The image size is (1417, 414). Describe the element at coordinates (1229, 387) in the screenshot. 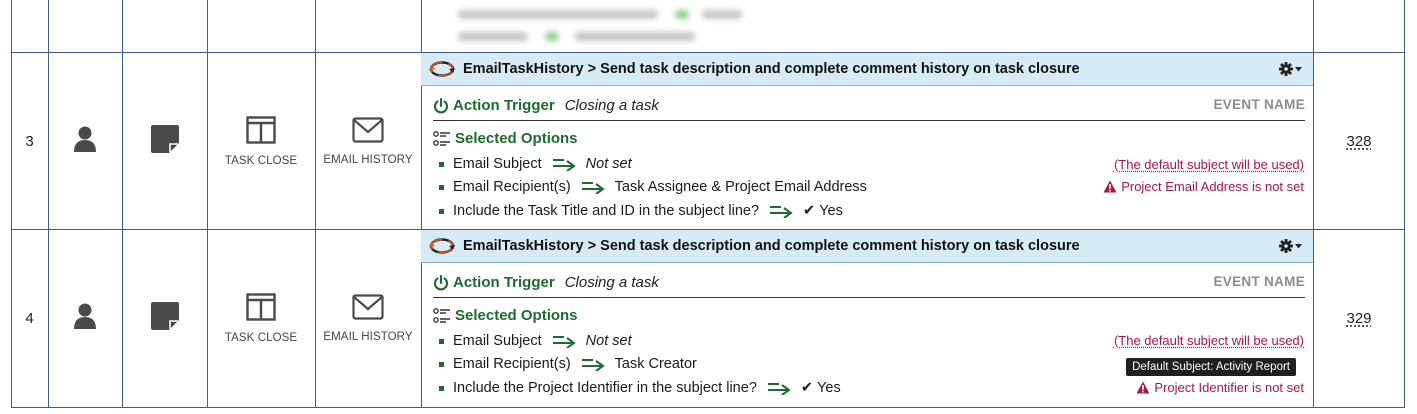

I see `warning-text: Project Identifier is not set` at that location.